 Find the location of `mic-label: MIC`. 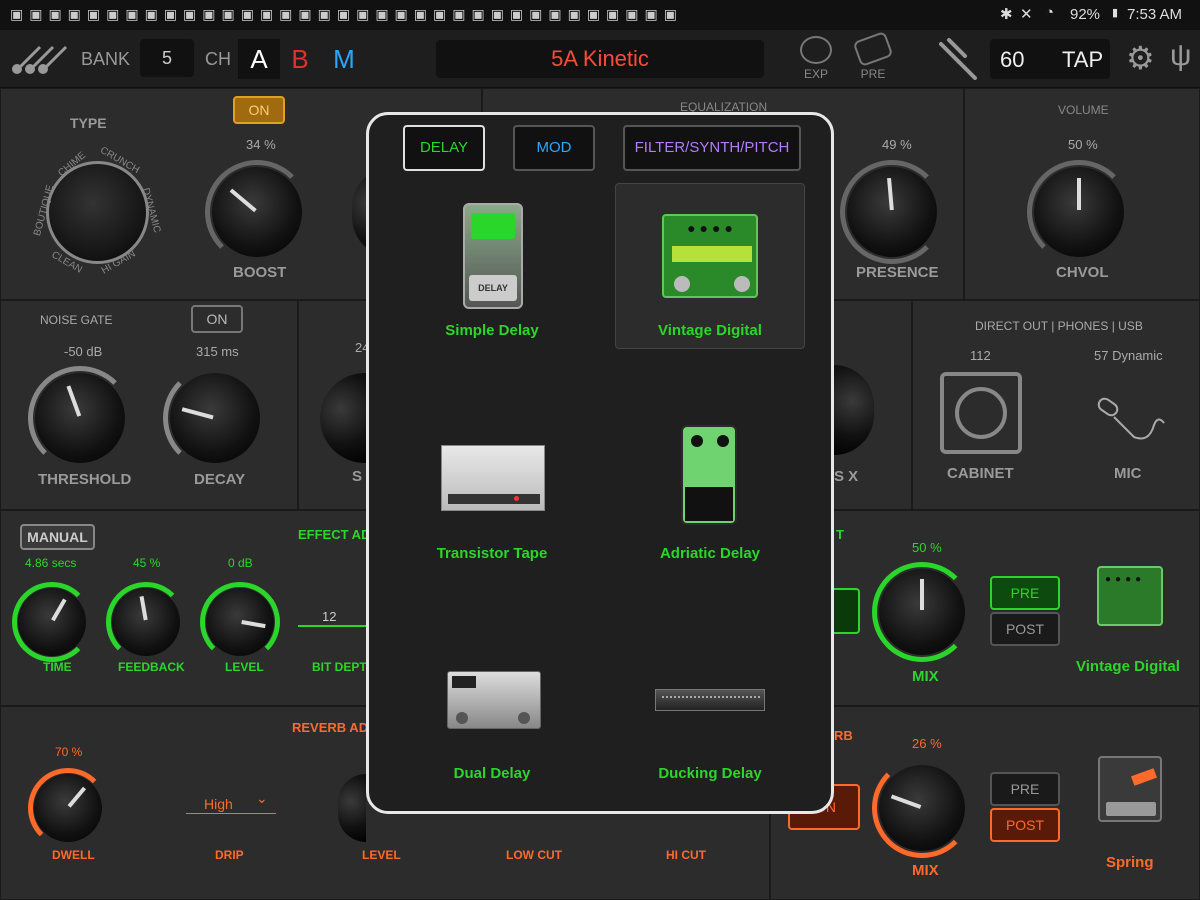

mic-label: MIC is located at coordinates (1128, 473).